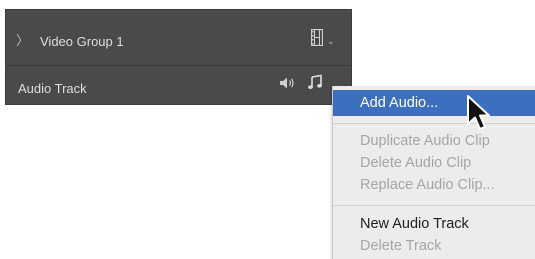 This screenshot has width=535, height=259. Describe the element at coordinates (82, 41) in the screenshot. I see `video-group-label: Video Group 1` at that location.